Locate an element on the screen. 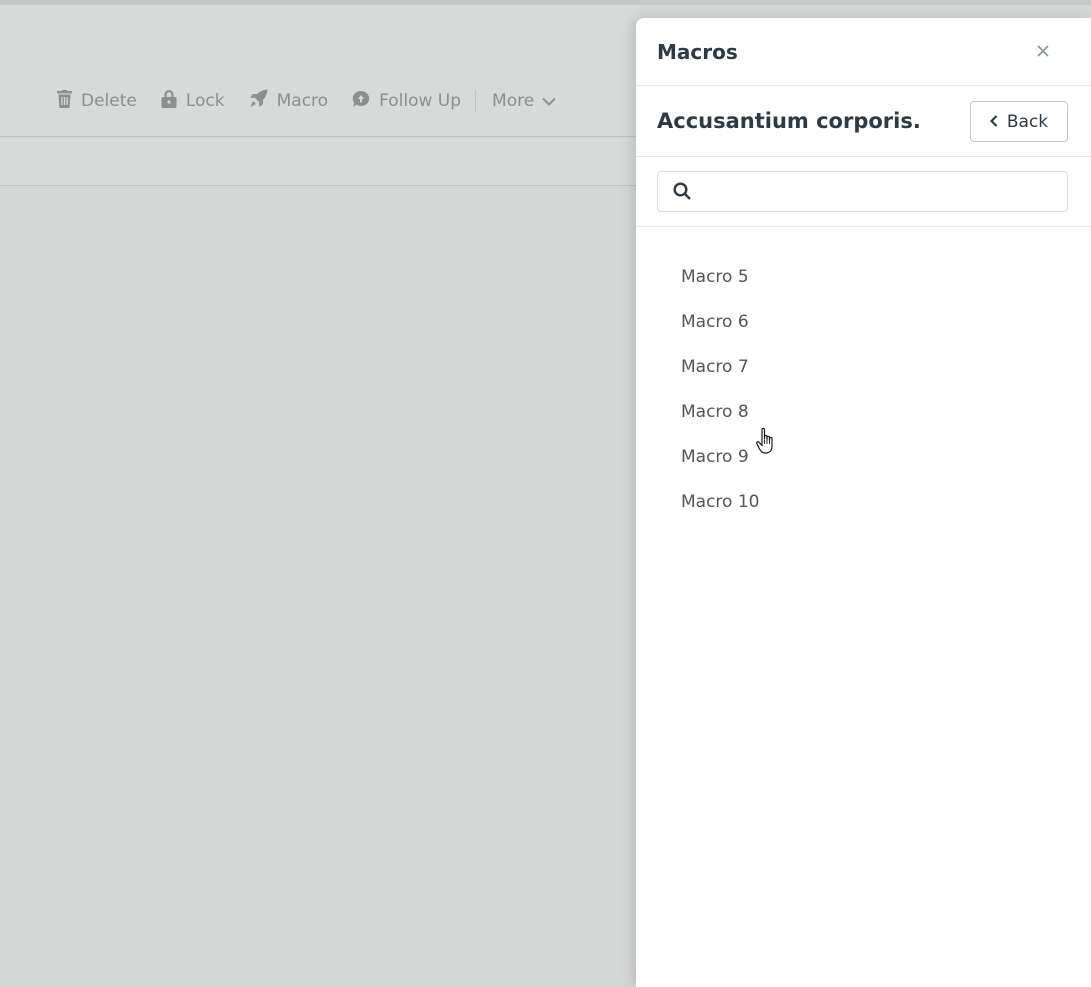 The image size is (1091, 987). follow-up-icon is located at coordinates (365, 101).